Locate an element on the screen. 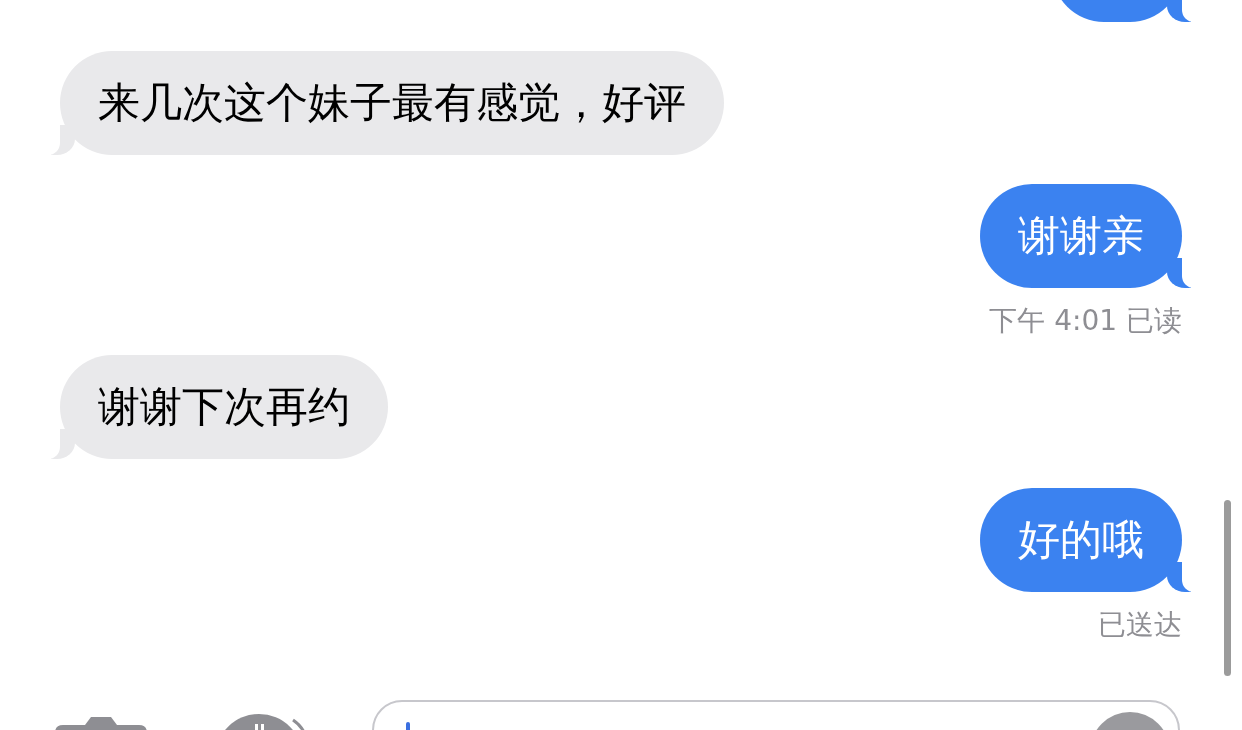  message-status: 已送达 is located at coordinates (1140, 625).